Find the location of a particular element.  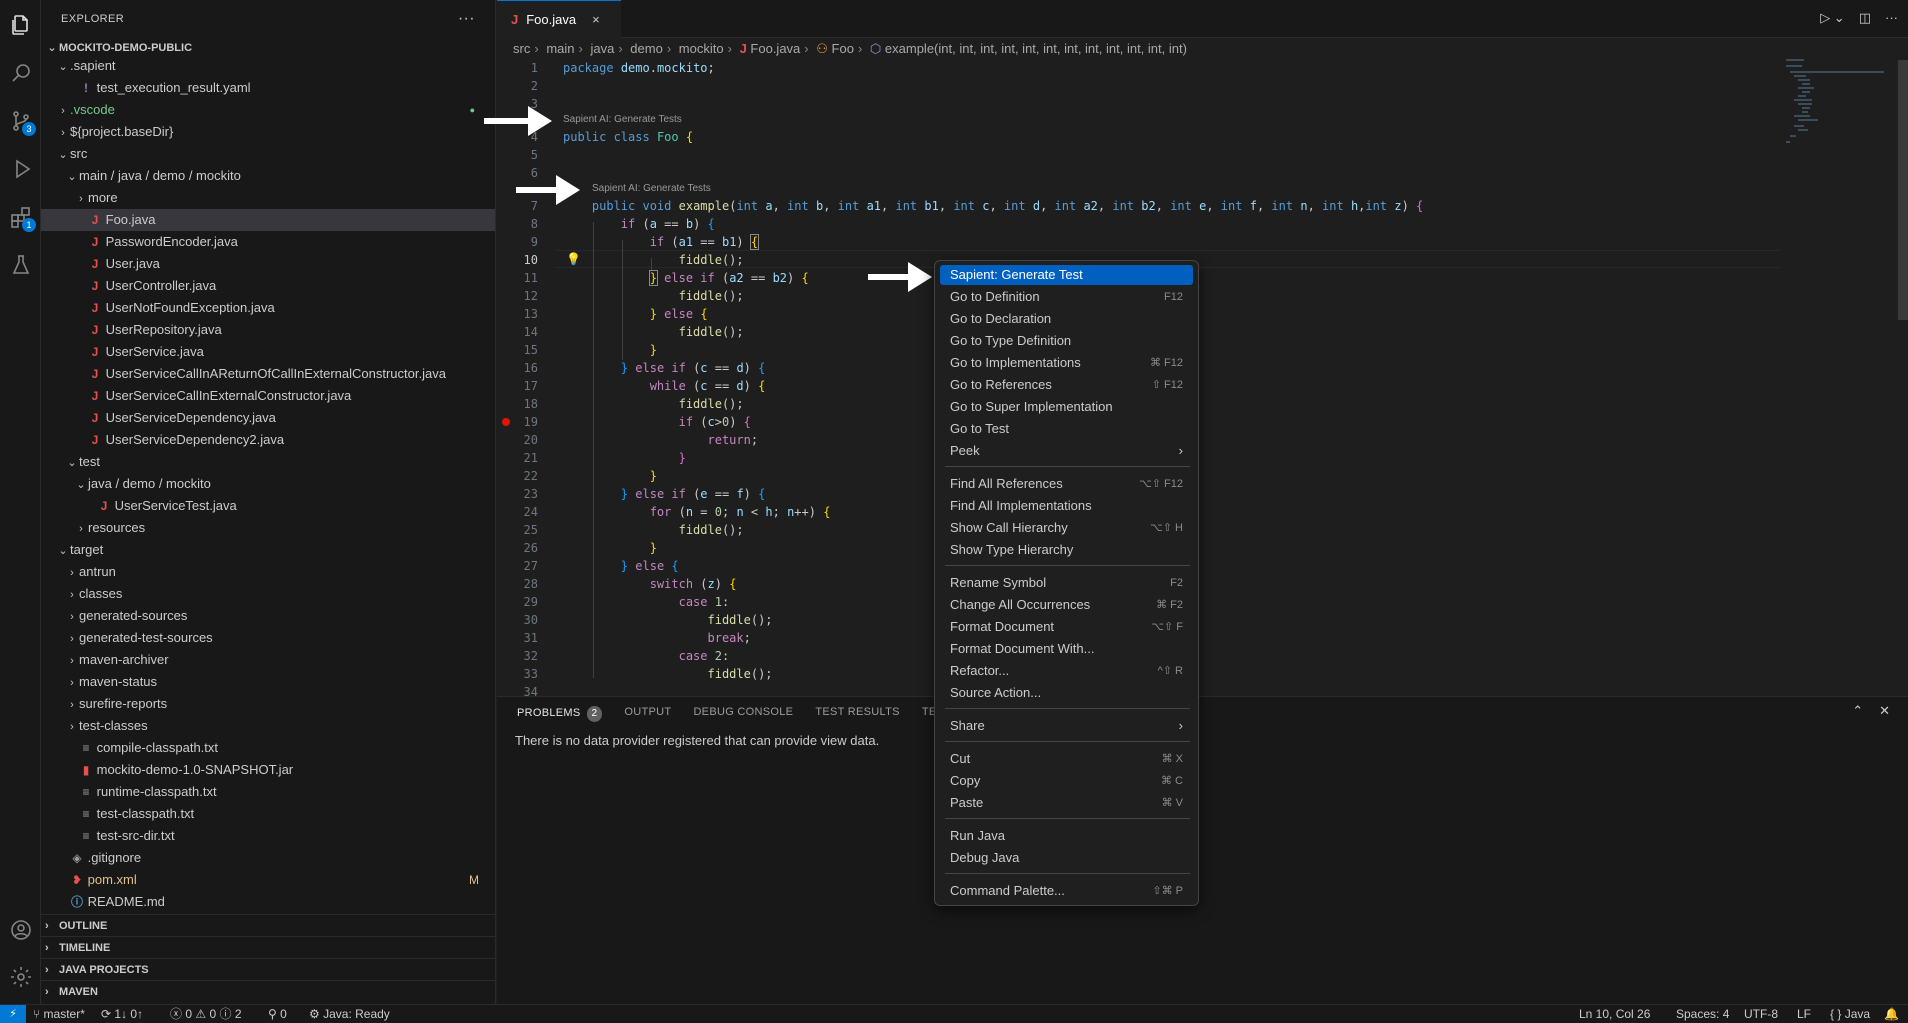

tree-item: › ${project.baseDir} is located at coordinates (268, 132).